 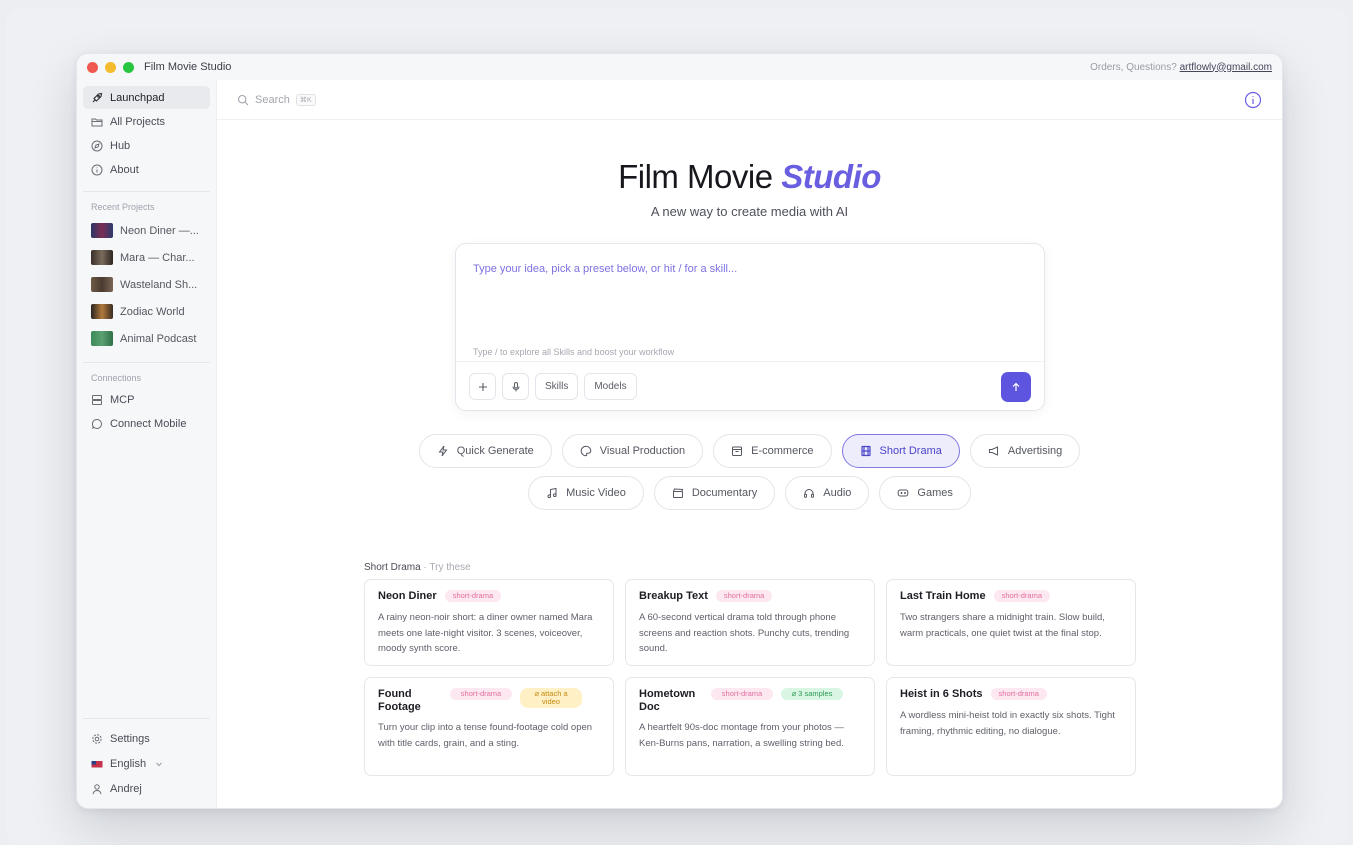 I want to click on settings-button: Settings, so click(x=146, y=739).